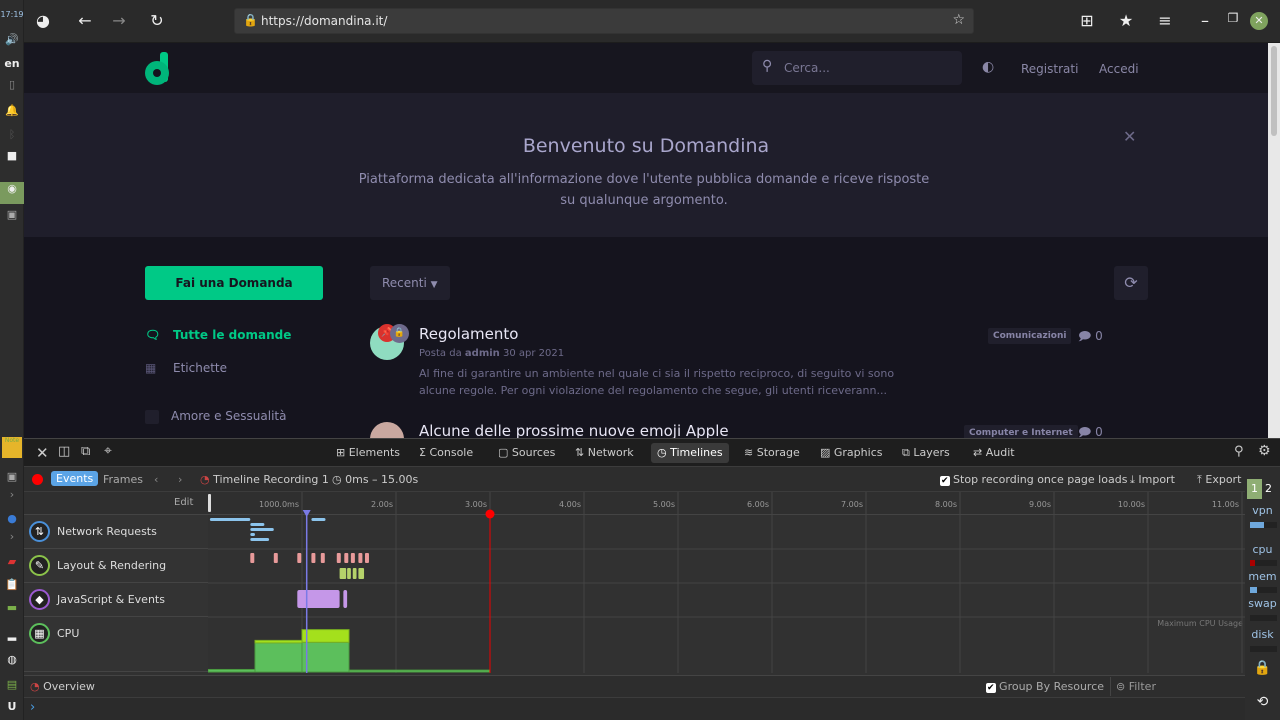 This screenshot has width=1280, height=720. I want to click on app-icon: U, so click(12, 706).